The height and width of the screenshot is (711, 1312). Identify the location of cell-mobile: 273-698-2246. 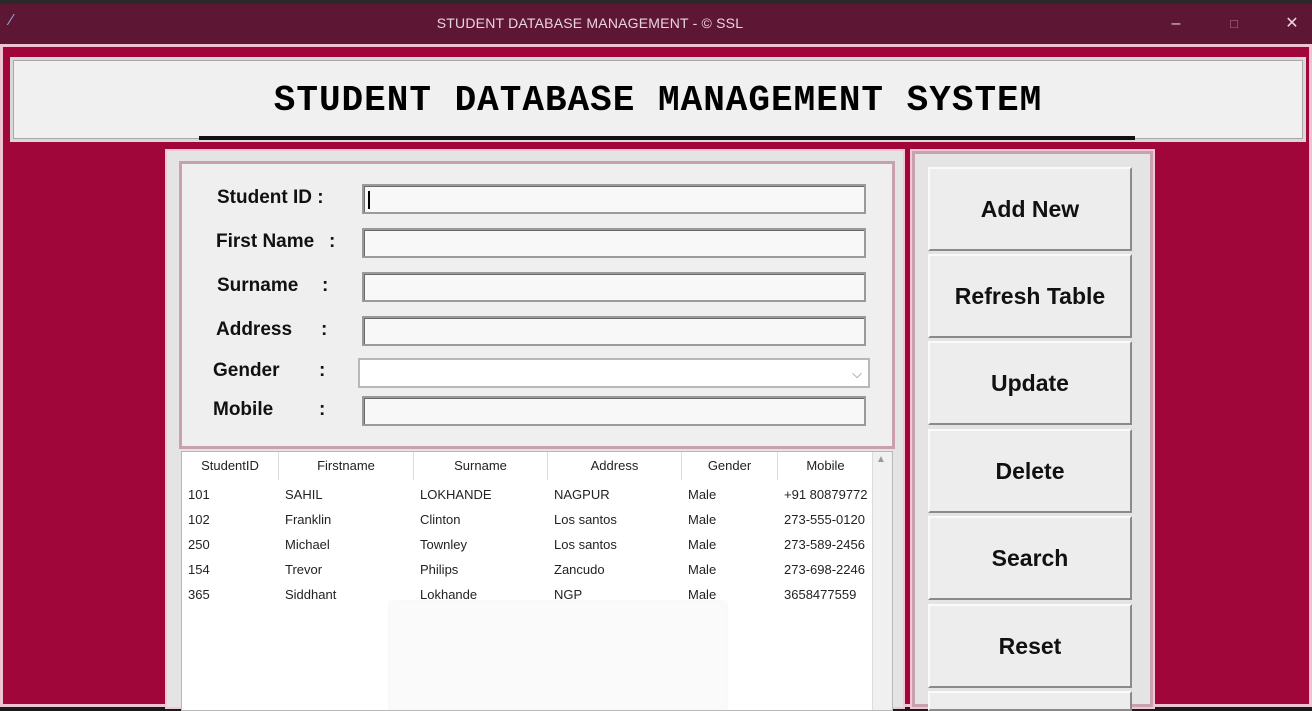
(824, 569).